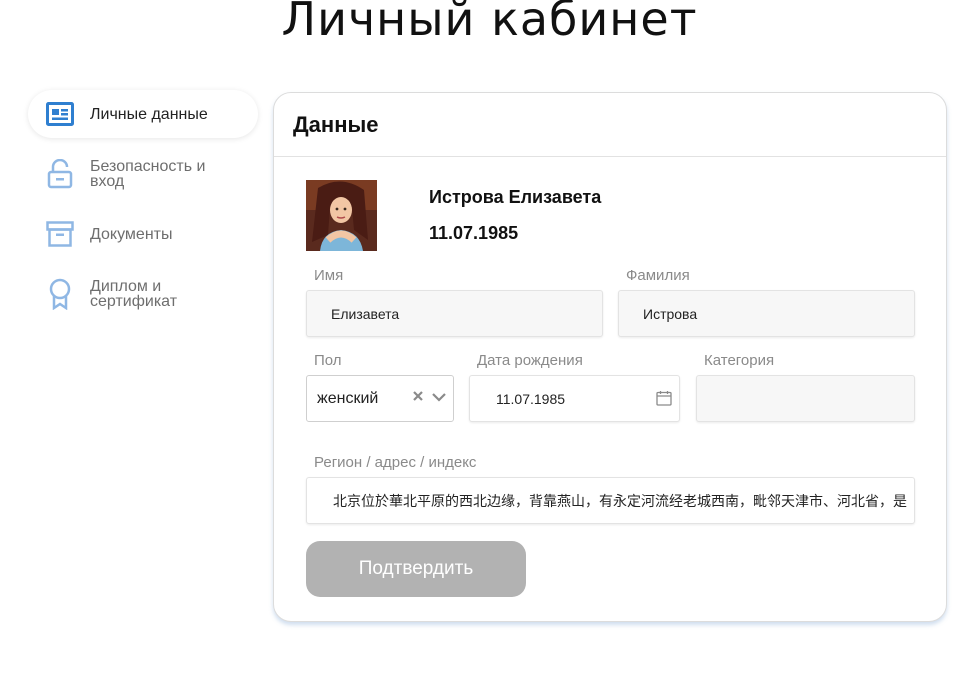  Describe the element at coordinates (454, 313) in the screenshot. I see `first-name-field: Елизавета` at that location.